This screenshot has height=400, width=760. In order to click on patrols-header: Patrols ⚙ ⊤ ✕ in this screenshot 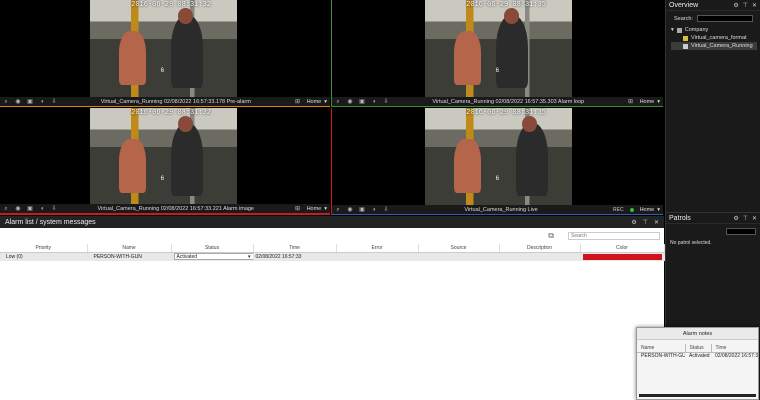, I will do `click(713, 218)`.